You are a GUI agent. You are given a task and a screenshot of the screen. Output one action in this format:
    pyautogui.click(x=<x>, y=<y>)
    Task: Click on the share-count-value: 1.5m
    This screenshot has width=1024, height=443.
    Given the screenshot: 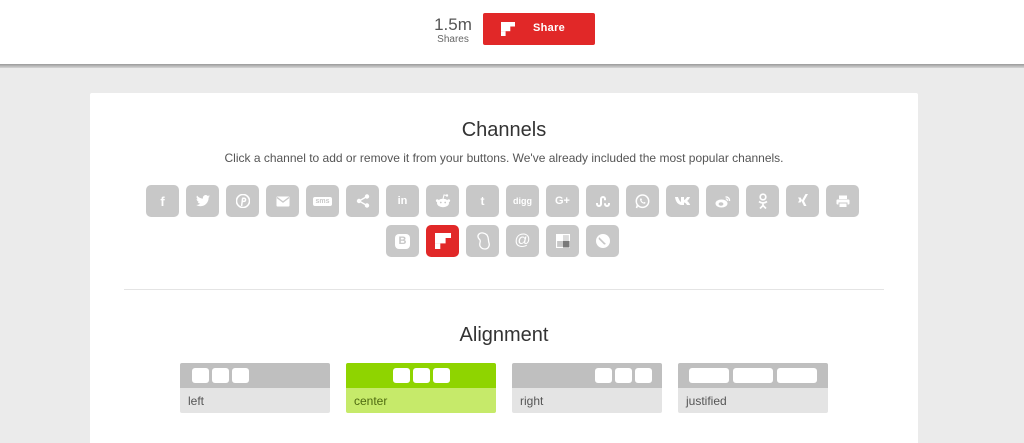 What is the action you would take?
    pyautogui.click(x=453, y=24)
    